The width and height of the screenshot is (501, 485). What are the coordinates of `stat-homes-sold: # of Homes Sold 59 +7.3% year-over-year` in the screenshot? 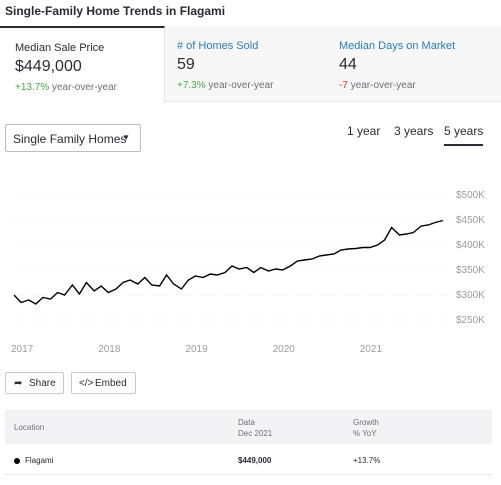 It's located at (246, 64).